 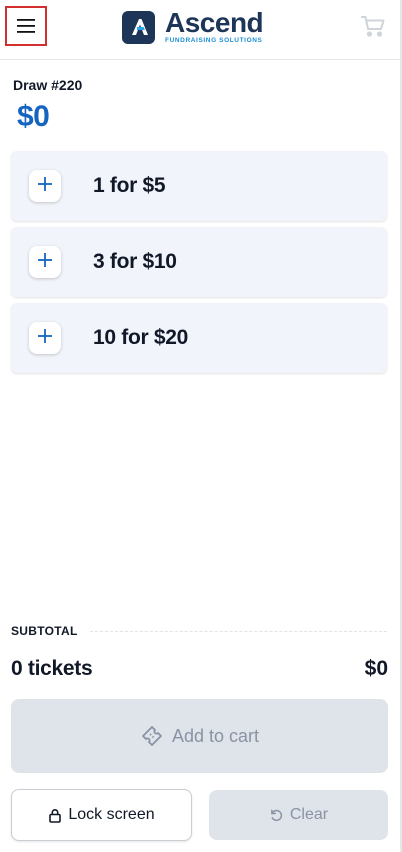 What do you see at coordinates (55, 815) in the screenshot?
I see `lock-icon` at bounding box center [55, 815].